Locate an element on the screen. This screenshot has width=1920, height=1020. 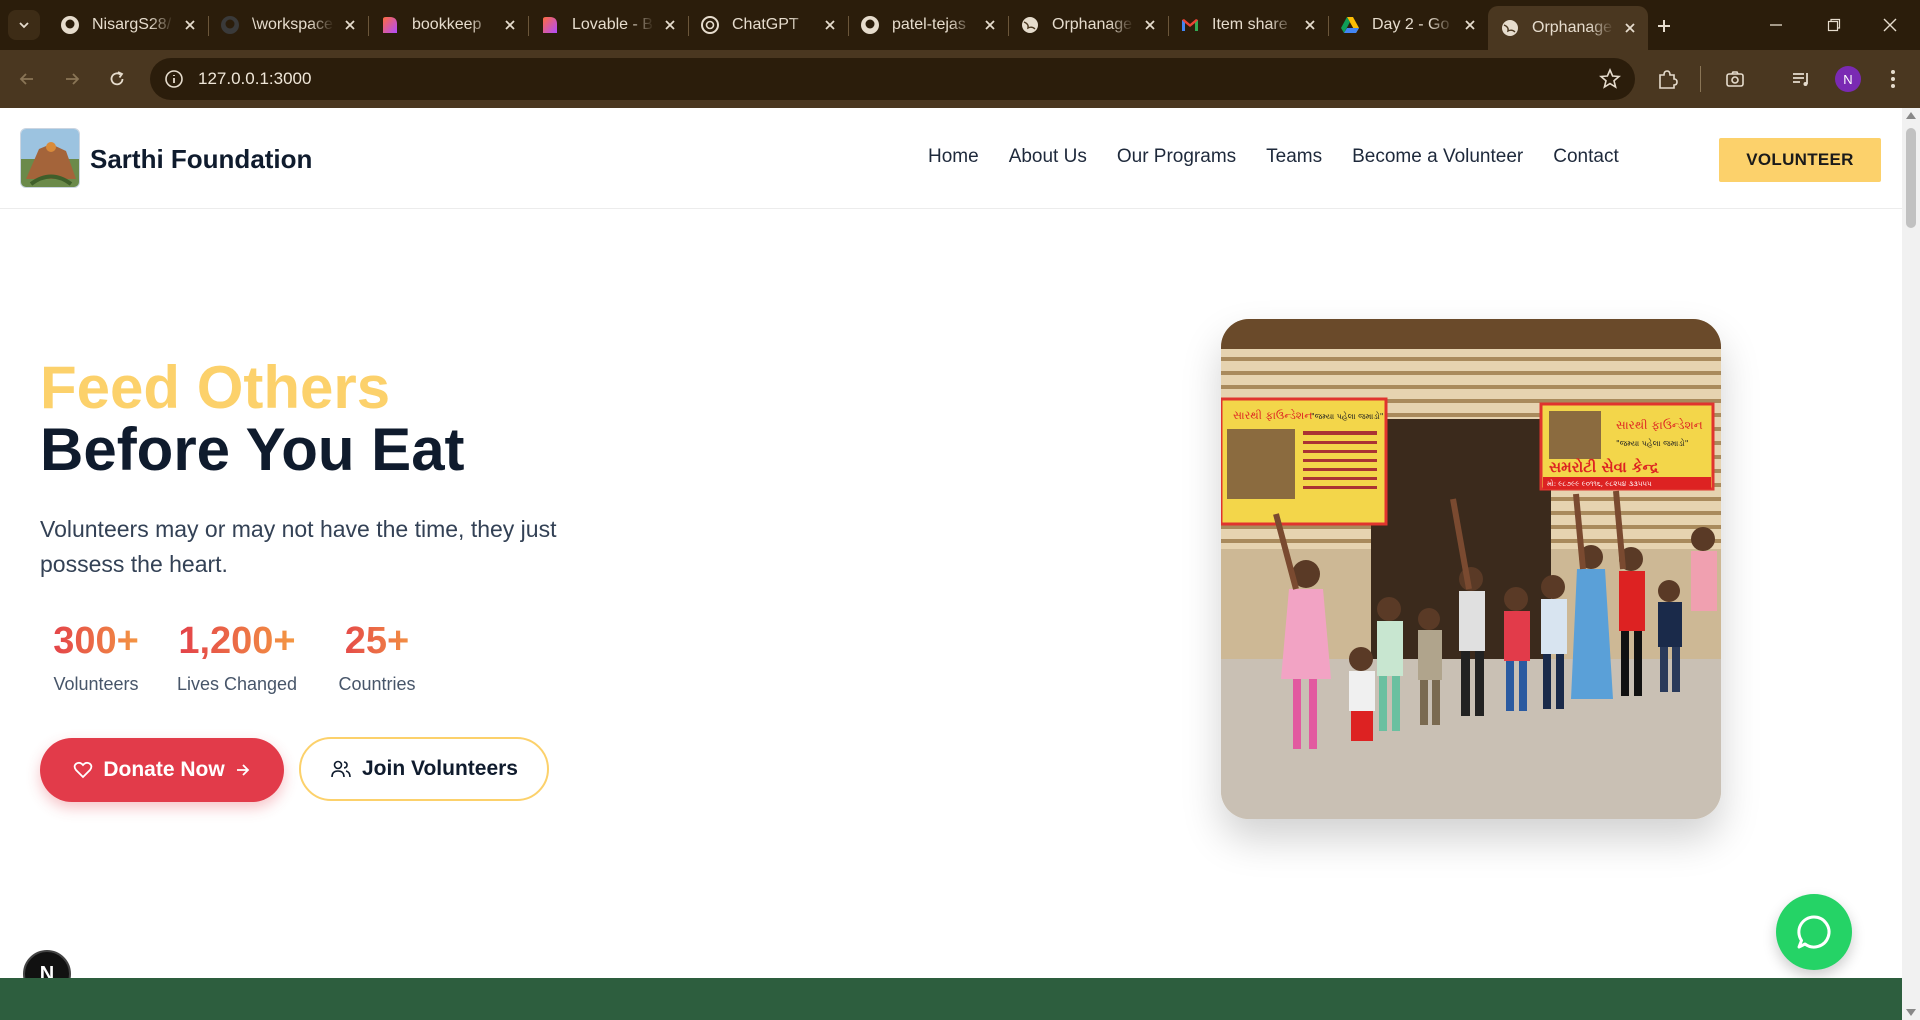
tab-title: Lovable - B is located at coordinates (612, 24).